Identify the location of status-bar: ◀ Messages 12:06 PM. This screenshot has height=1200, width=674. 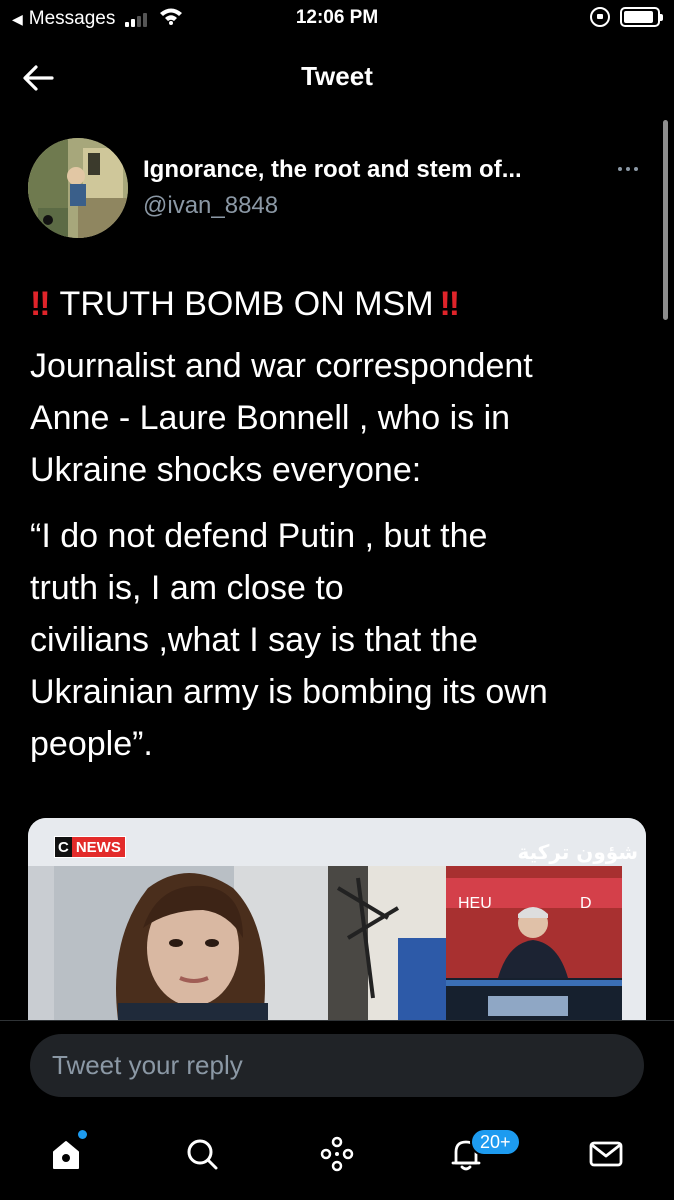
(337, 20).